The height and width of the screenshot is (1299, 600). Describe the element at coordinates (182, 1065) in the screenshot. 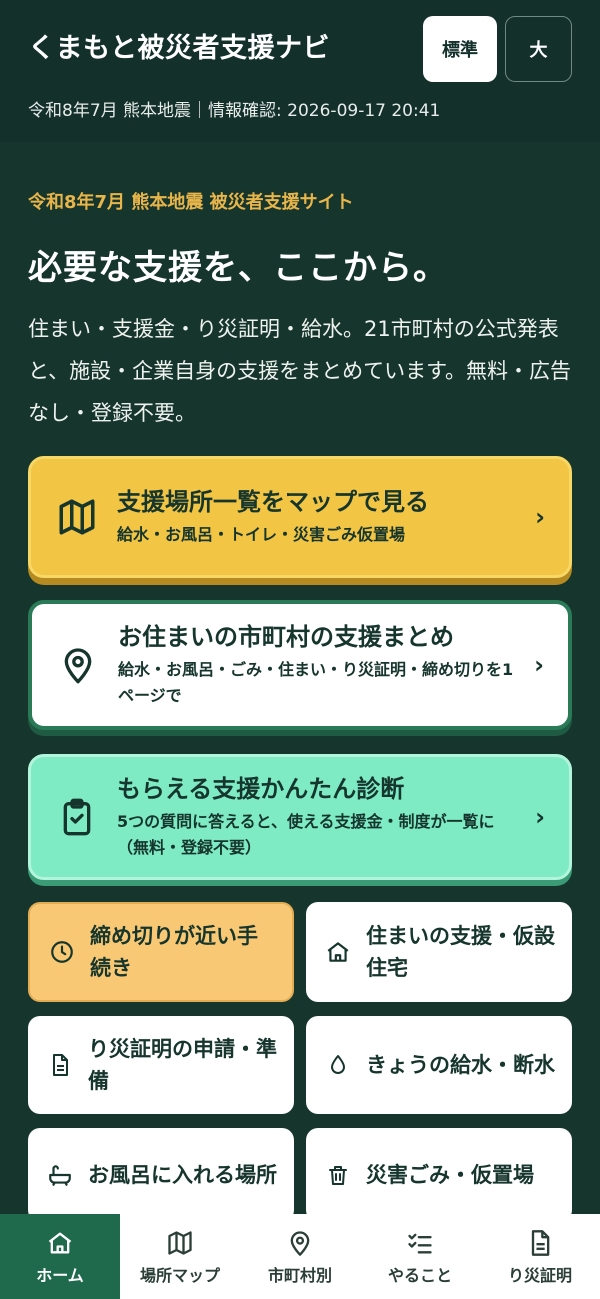

I see `certificate-tile-label: り災証明の申請・準備` at that location.